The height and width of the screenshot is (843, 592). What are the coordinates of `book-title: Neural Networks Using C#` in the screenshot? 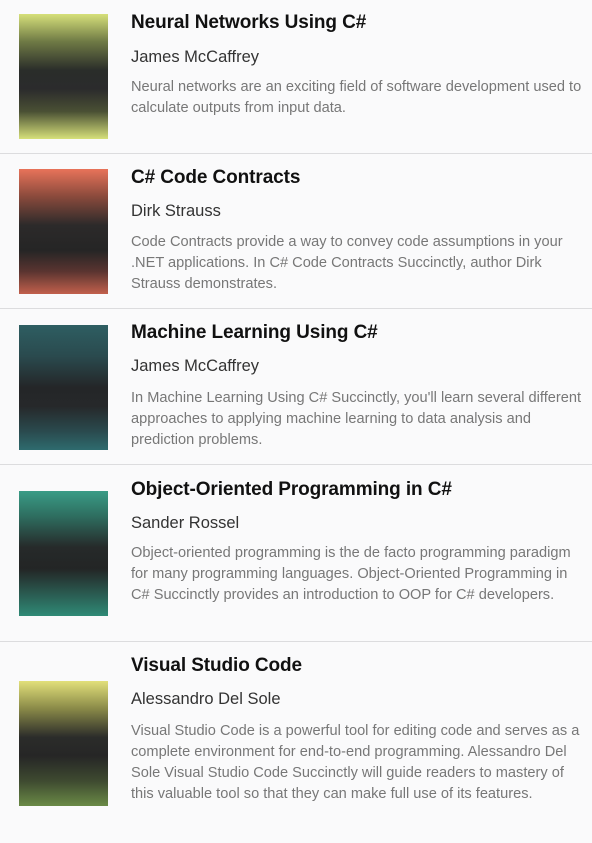 It's located at (248, 23).